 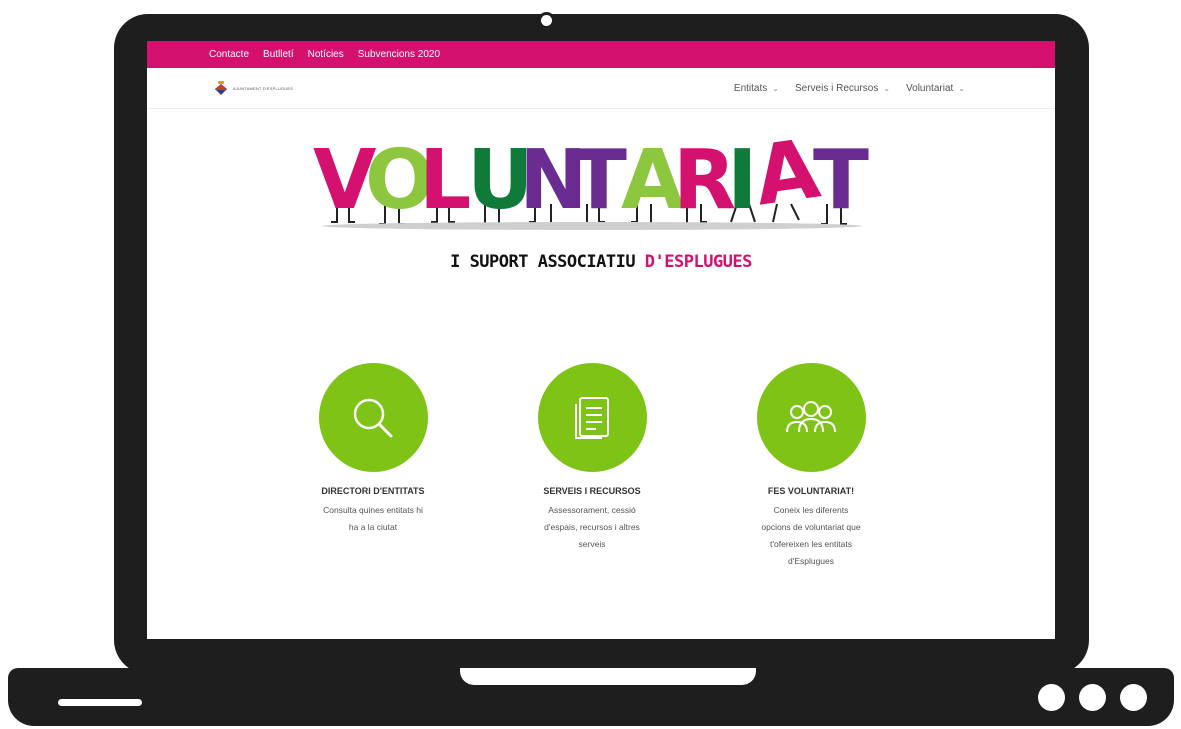 I want to click on laptop-slot, so click(x=100, y=702).